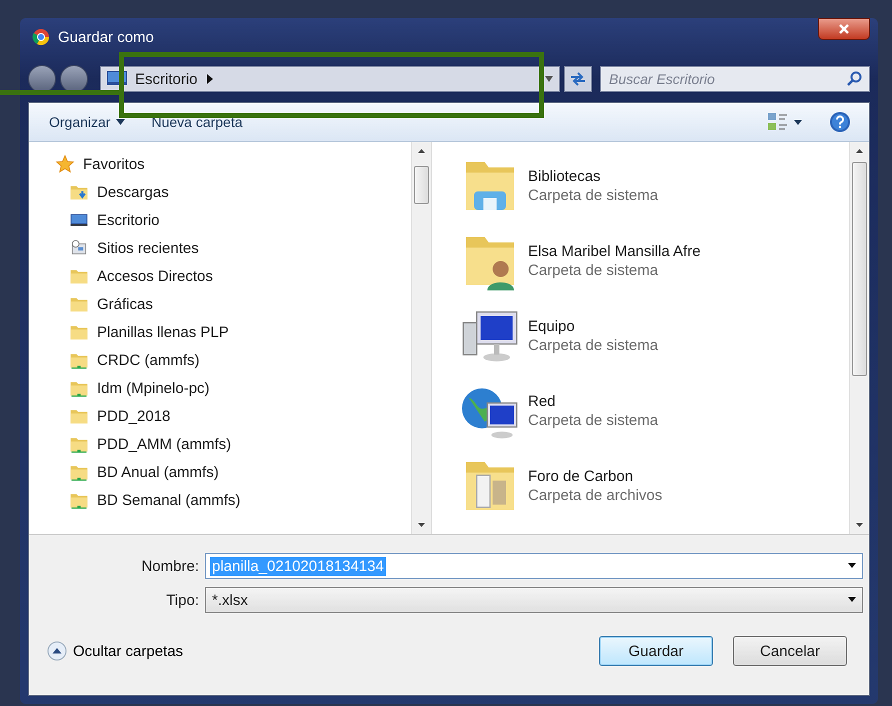  I want to click on file-name: Red, so click(593, 401).